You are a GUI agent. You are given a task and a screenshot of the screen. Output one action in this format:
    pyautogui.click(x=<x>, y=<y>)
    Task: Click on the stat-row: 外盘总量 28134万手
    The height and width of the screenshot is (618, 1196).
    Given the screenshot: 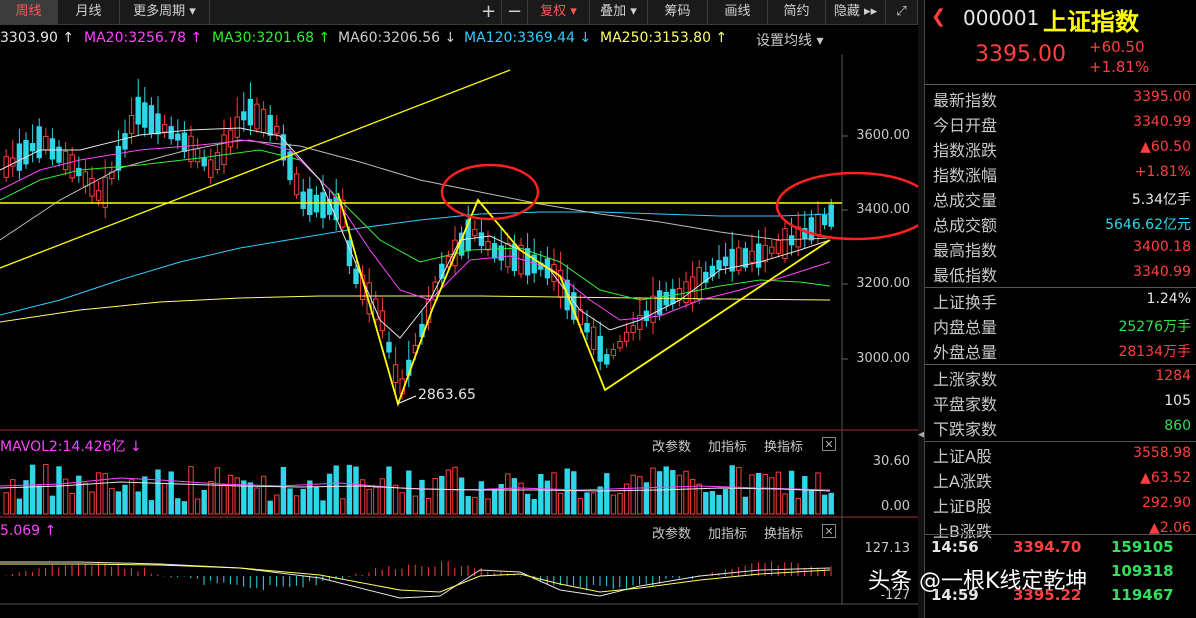 What is the action you would take?
    pyautogui.click(x=1062, y=350)
    